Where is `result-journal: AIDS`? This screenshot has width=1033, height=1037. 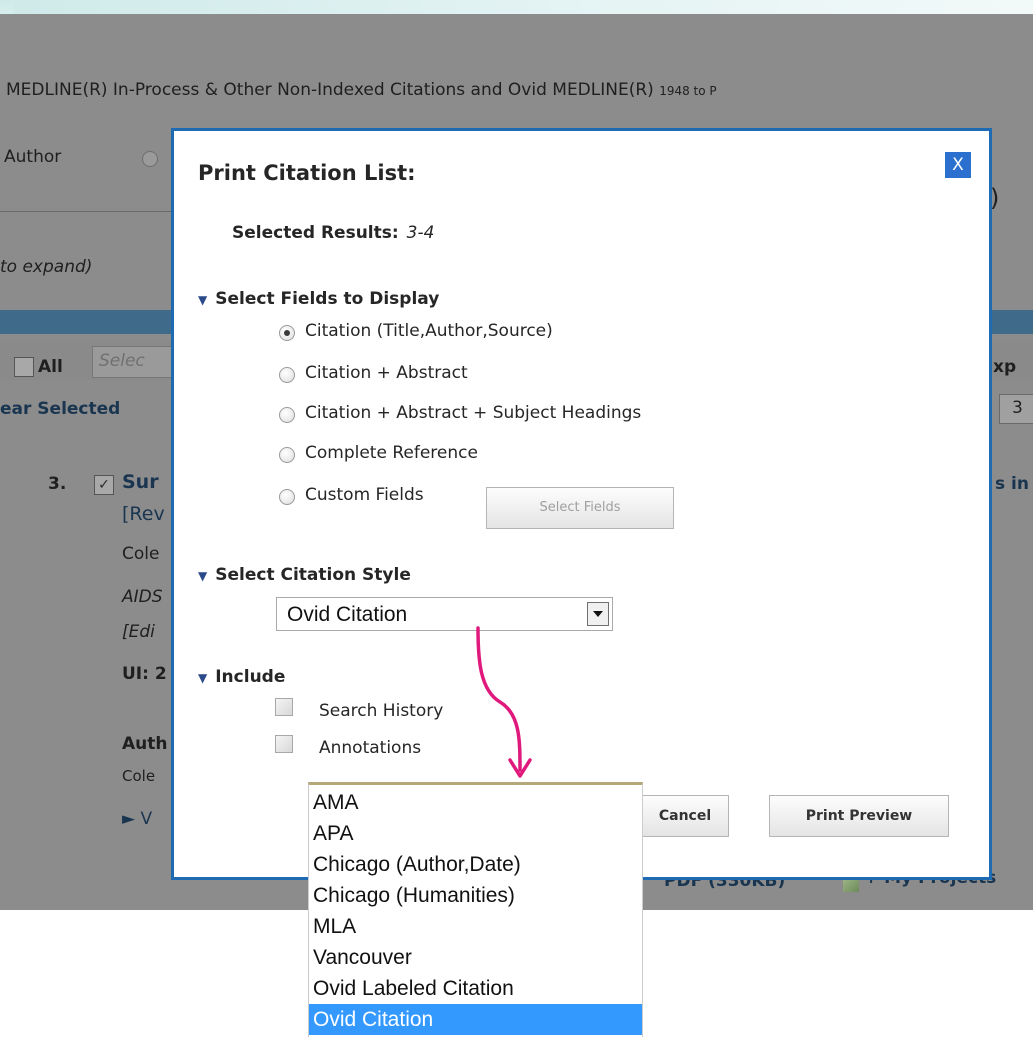
result-journal: AIDS is located at coordinates (142, 597).